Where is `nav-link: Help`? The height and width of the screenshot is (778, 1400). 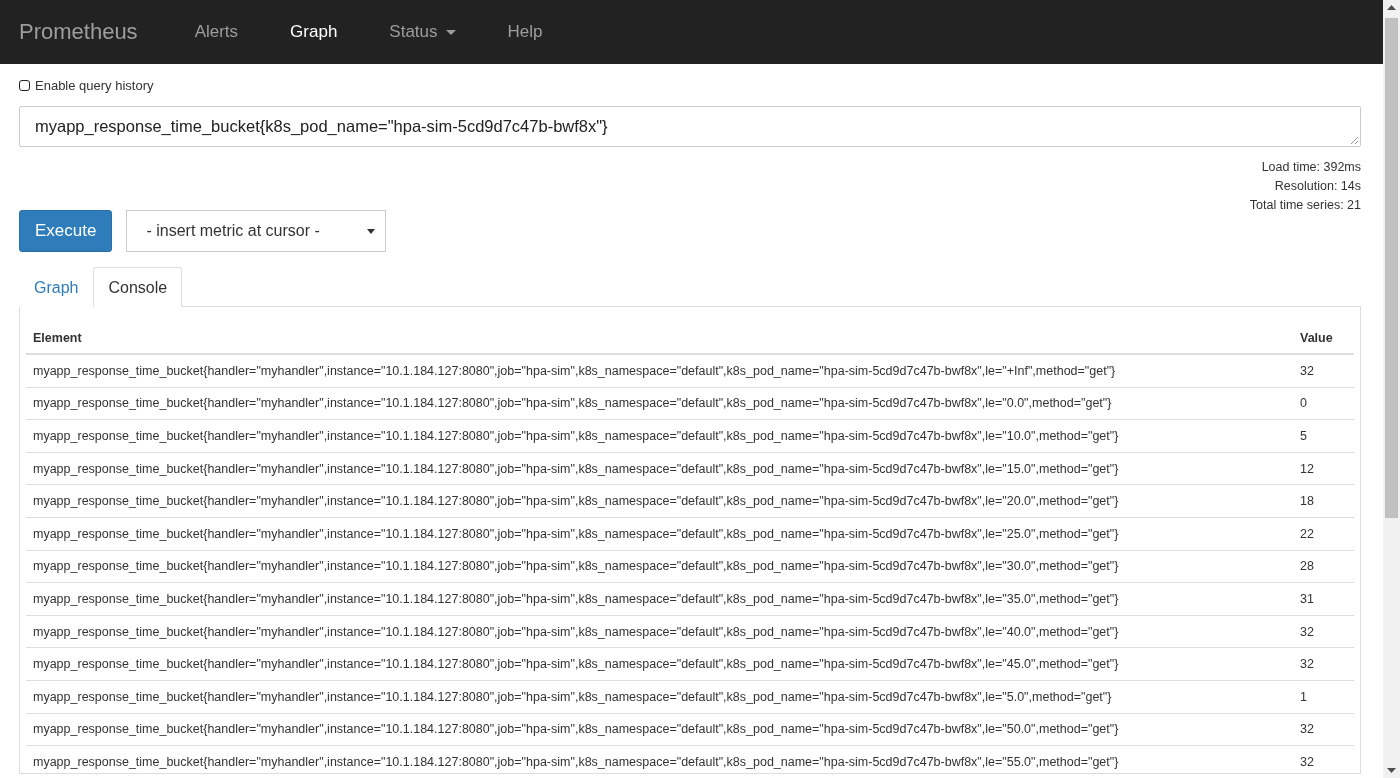
nav-link: Help is located at coordinates (525, 32).